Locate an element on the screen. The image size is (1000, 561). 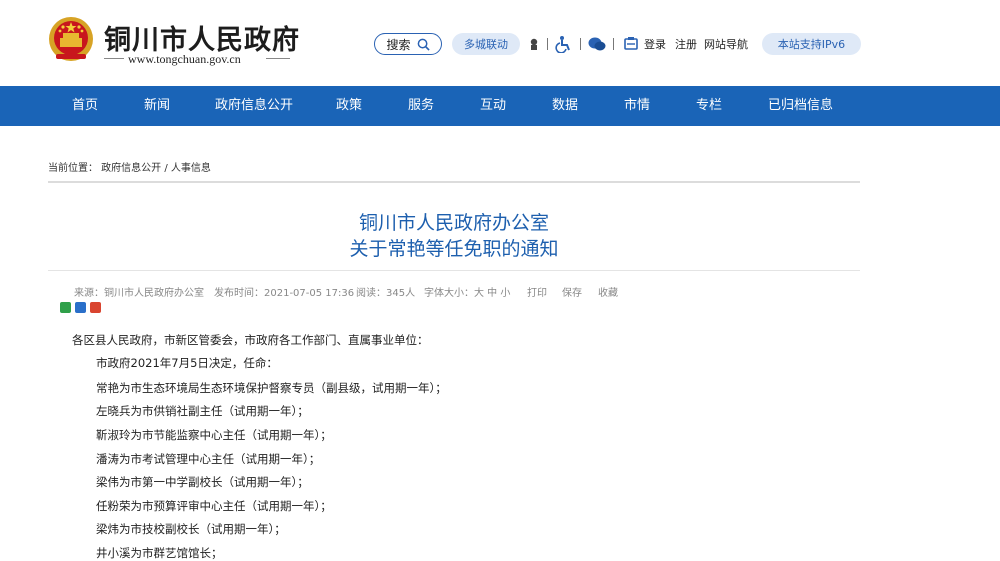
nav-item-gov-info: 政府信息公开 is located at coordinates (254, 106).